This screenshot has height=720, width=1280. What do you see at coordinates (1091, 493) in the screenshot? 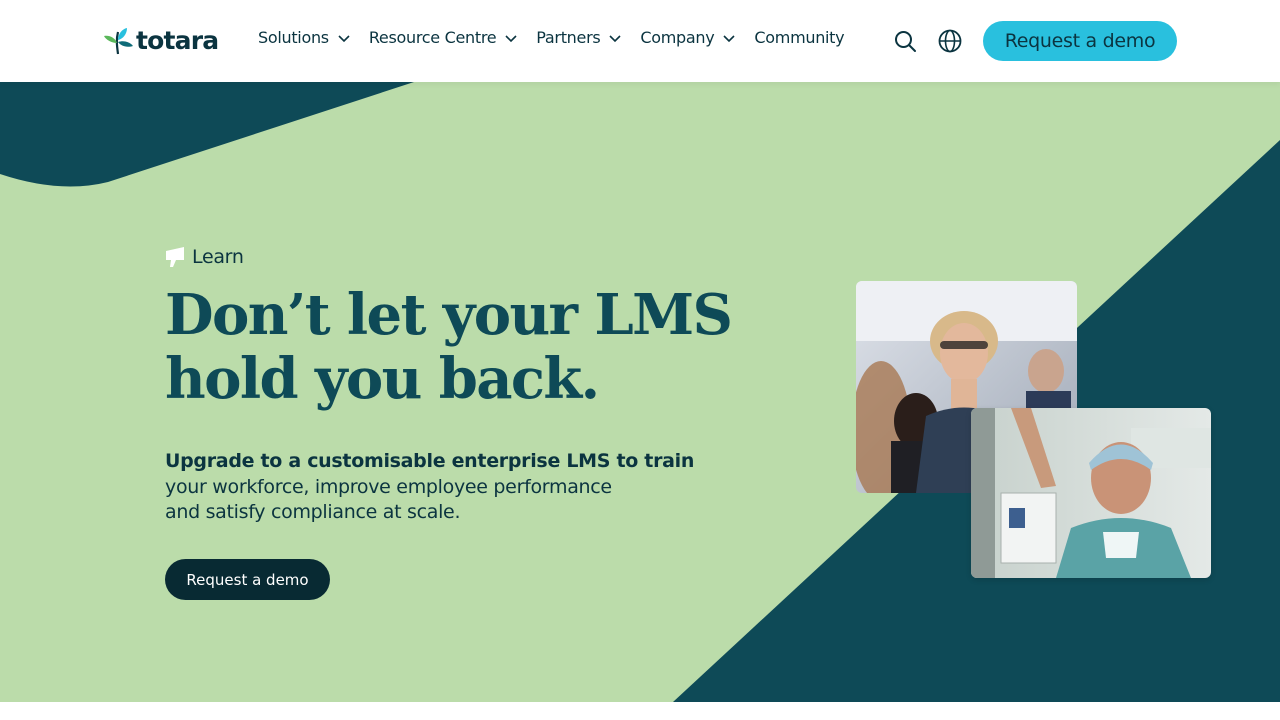
I see `hero-photo-surgeon` at bounding box center [1091, 493].